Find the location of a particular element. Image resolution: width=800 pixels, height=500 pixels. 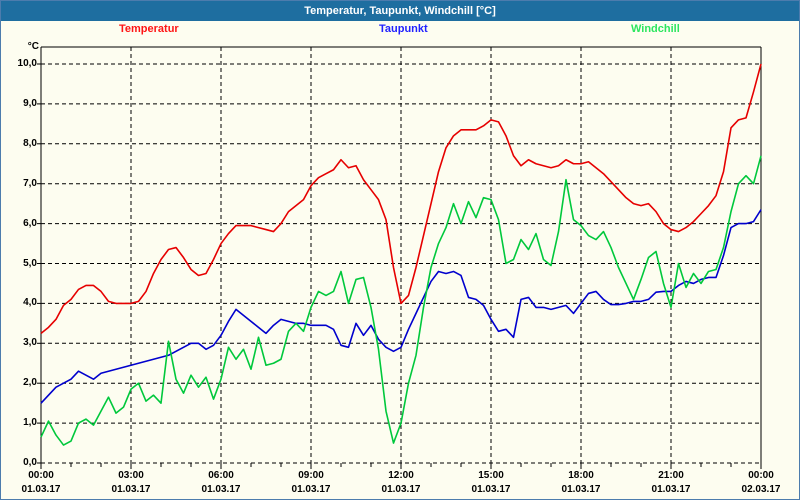

x-tick-time: 18:00 is located at coordinates (581, 475).